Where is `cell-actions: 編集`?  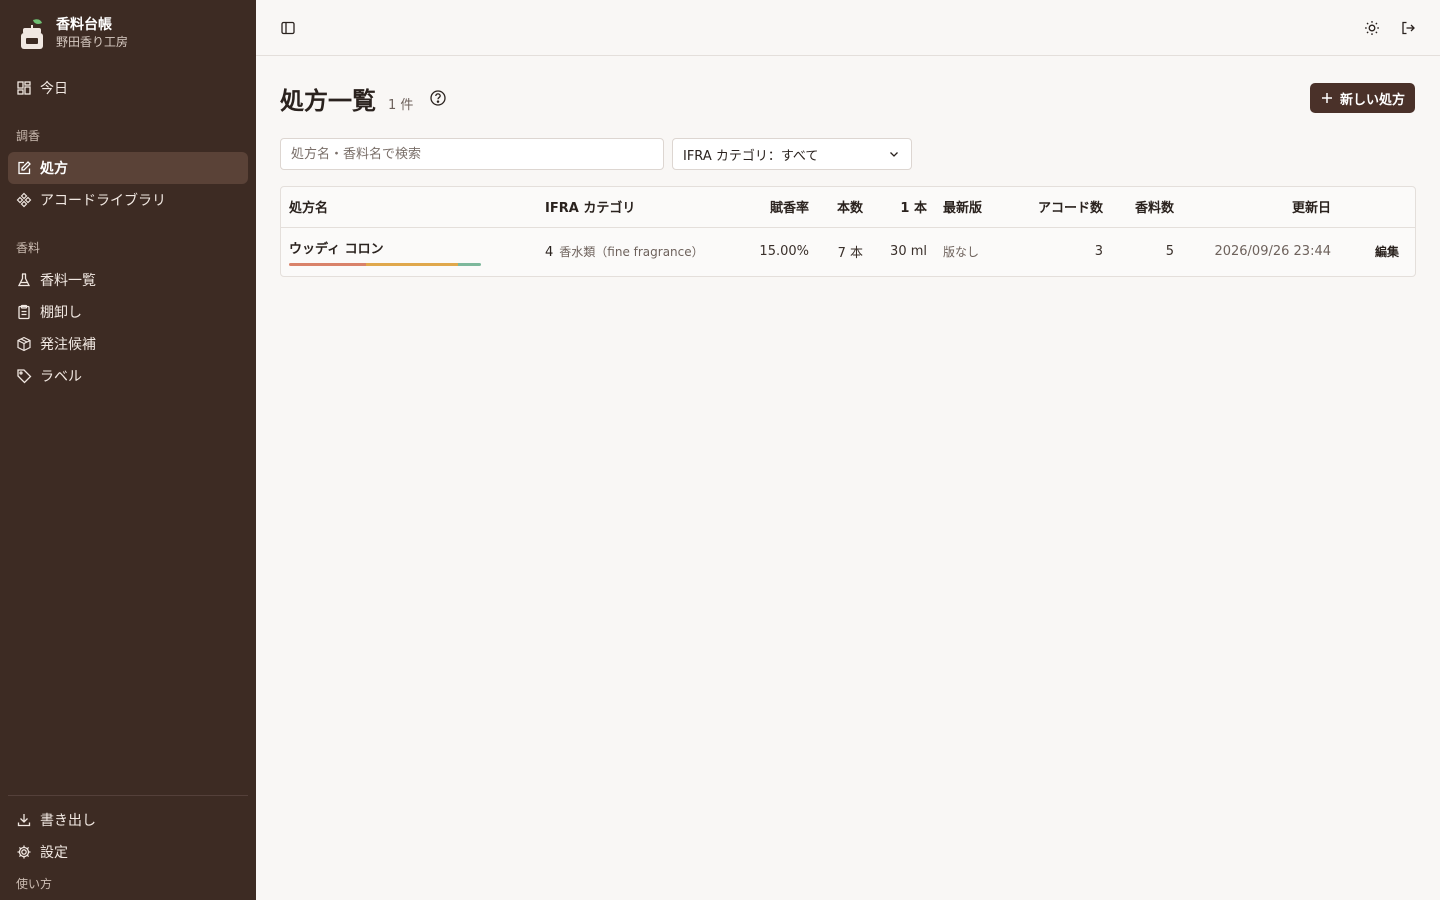
cell-actions: 編集 is located at coordinates (1377, 251).